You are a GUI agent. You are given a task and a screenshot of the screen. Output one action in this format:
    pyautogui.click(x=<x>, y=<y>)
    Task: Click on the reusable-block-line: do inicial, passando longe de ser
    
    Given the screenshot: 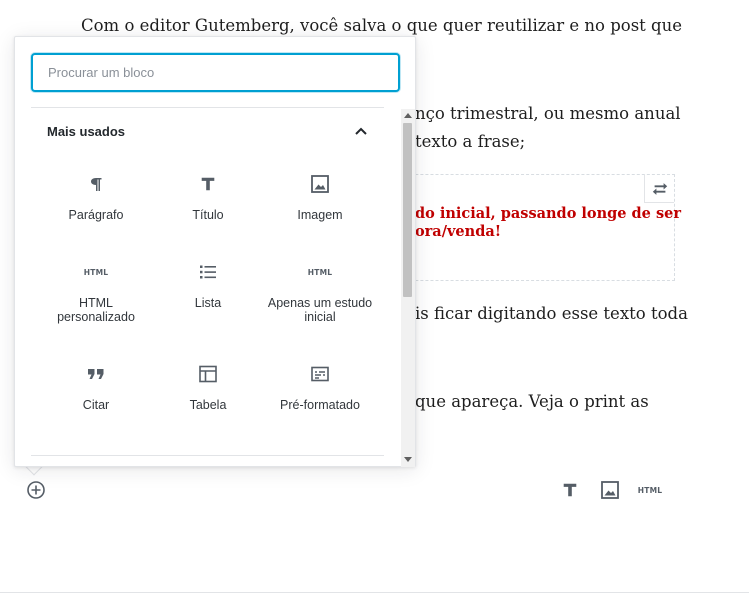 What is the action you would take?
    pyautogui.click(x=548, y=213)
    